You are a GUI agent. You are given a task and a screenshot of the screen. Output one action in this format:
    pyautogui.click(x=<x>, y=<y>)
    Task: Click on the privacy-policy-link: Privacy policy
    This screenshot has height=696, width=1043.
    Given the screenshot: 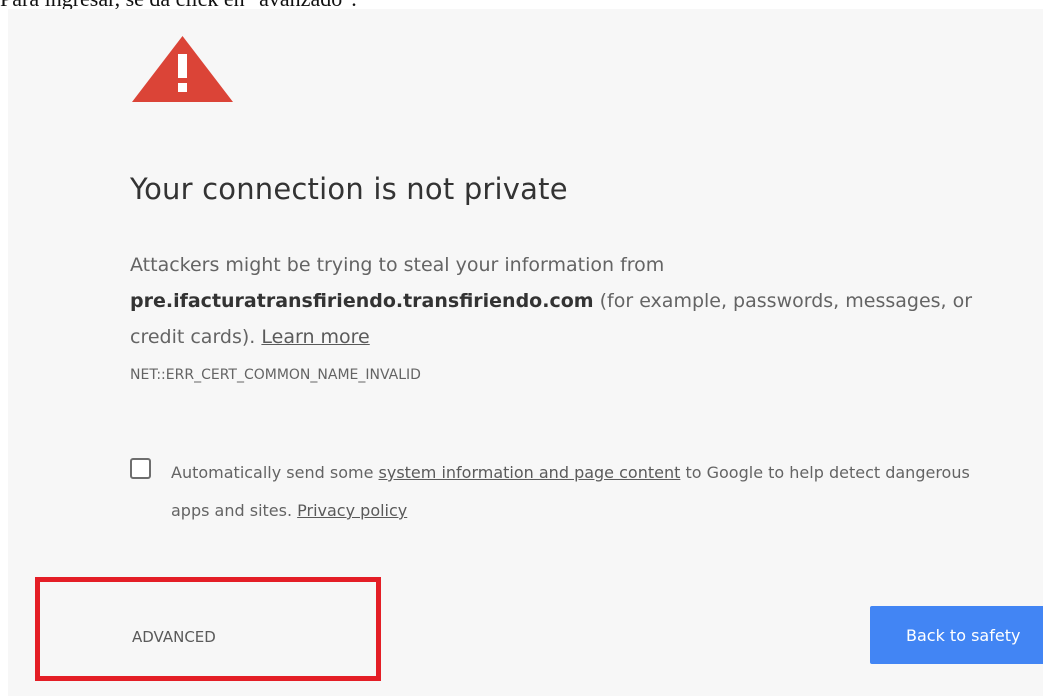 What is the action you would take?
    pyautogui.click(x=352, y=510)
    